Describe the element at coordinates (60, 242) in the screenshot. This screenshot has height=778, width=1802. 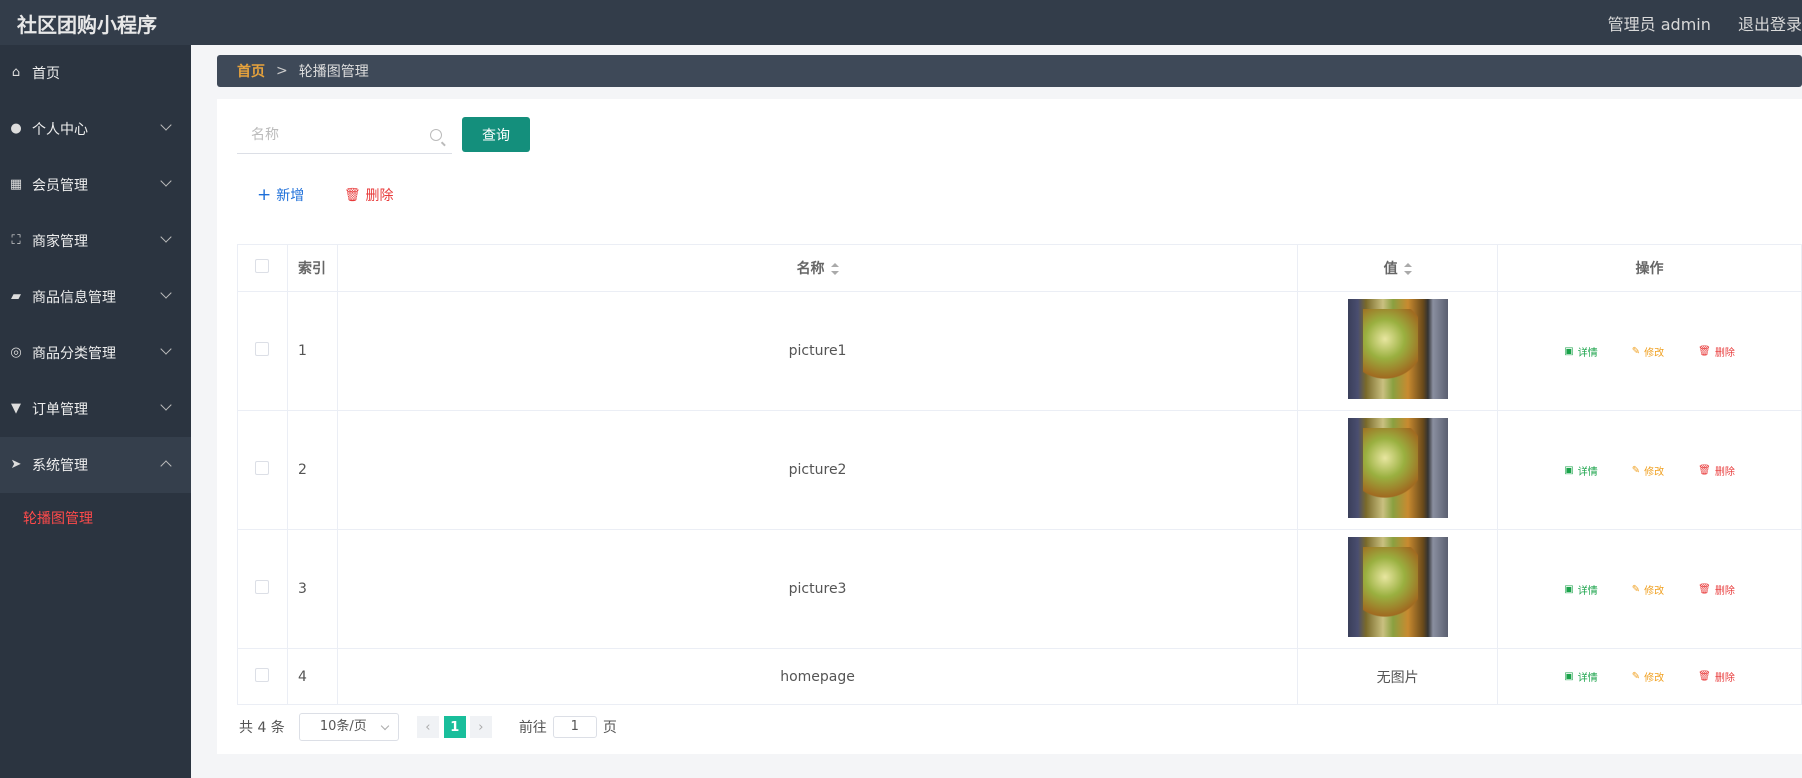
I see `sidebar-item-label: 商家管理` at that location.